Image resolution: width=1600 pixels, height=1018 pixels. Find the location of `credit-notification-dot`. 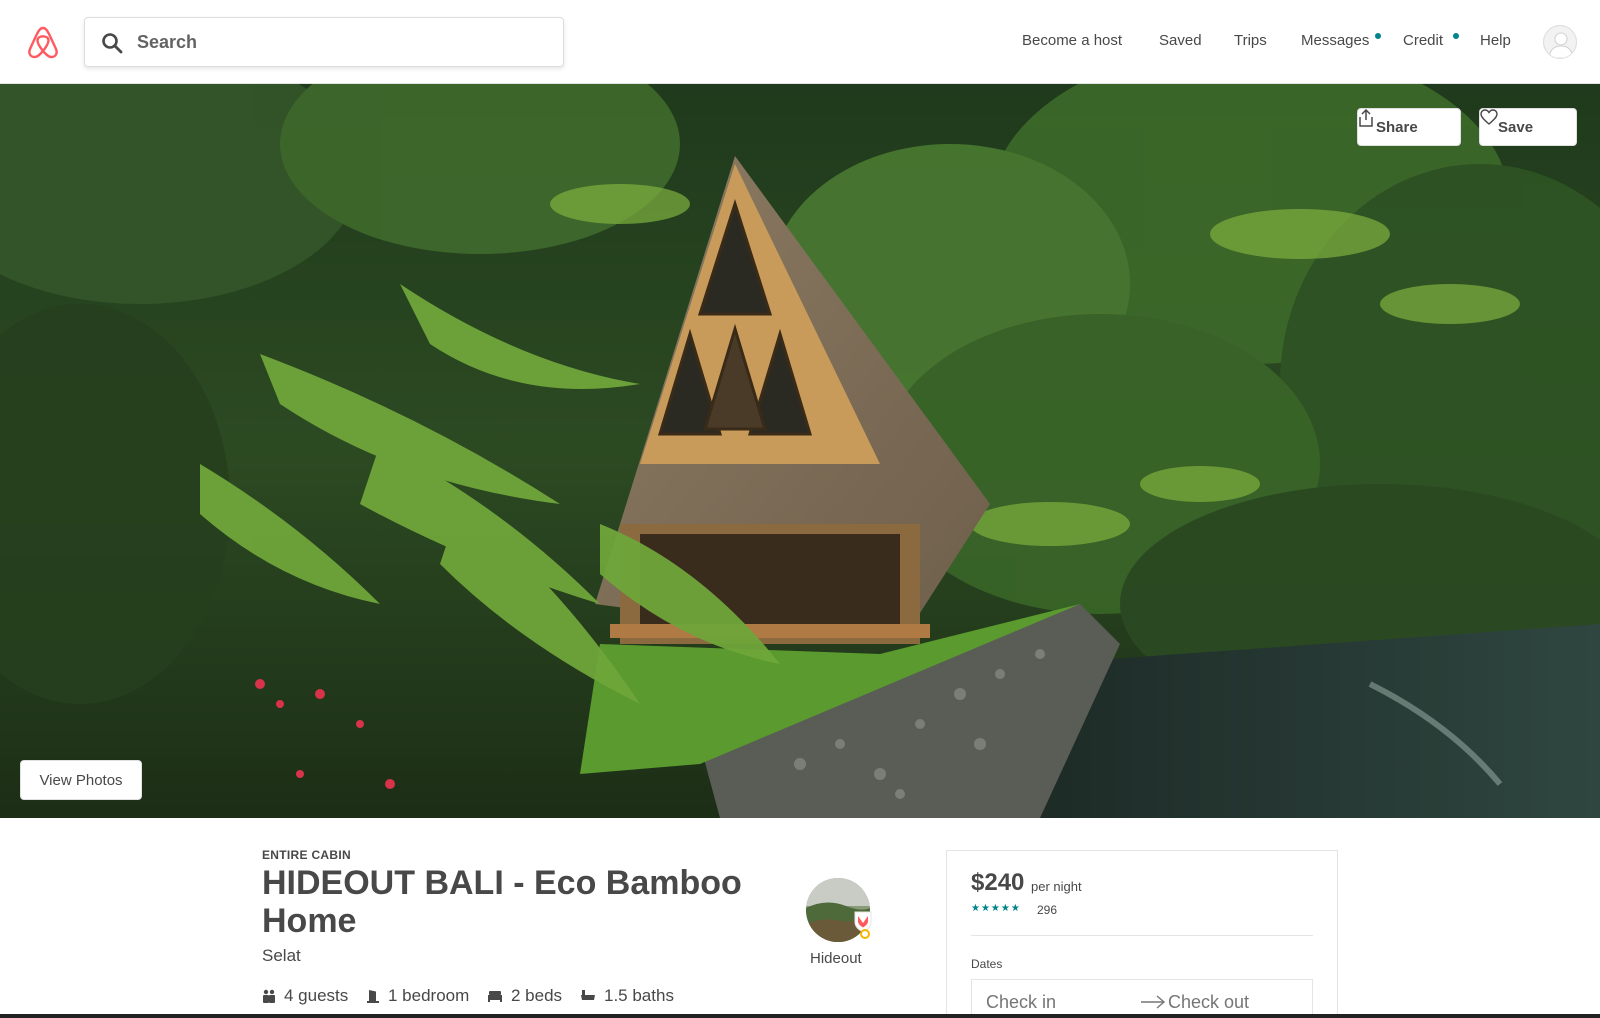

credit-notification-dot is located at coordinates (1456, 36).